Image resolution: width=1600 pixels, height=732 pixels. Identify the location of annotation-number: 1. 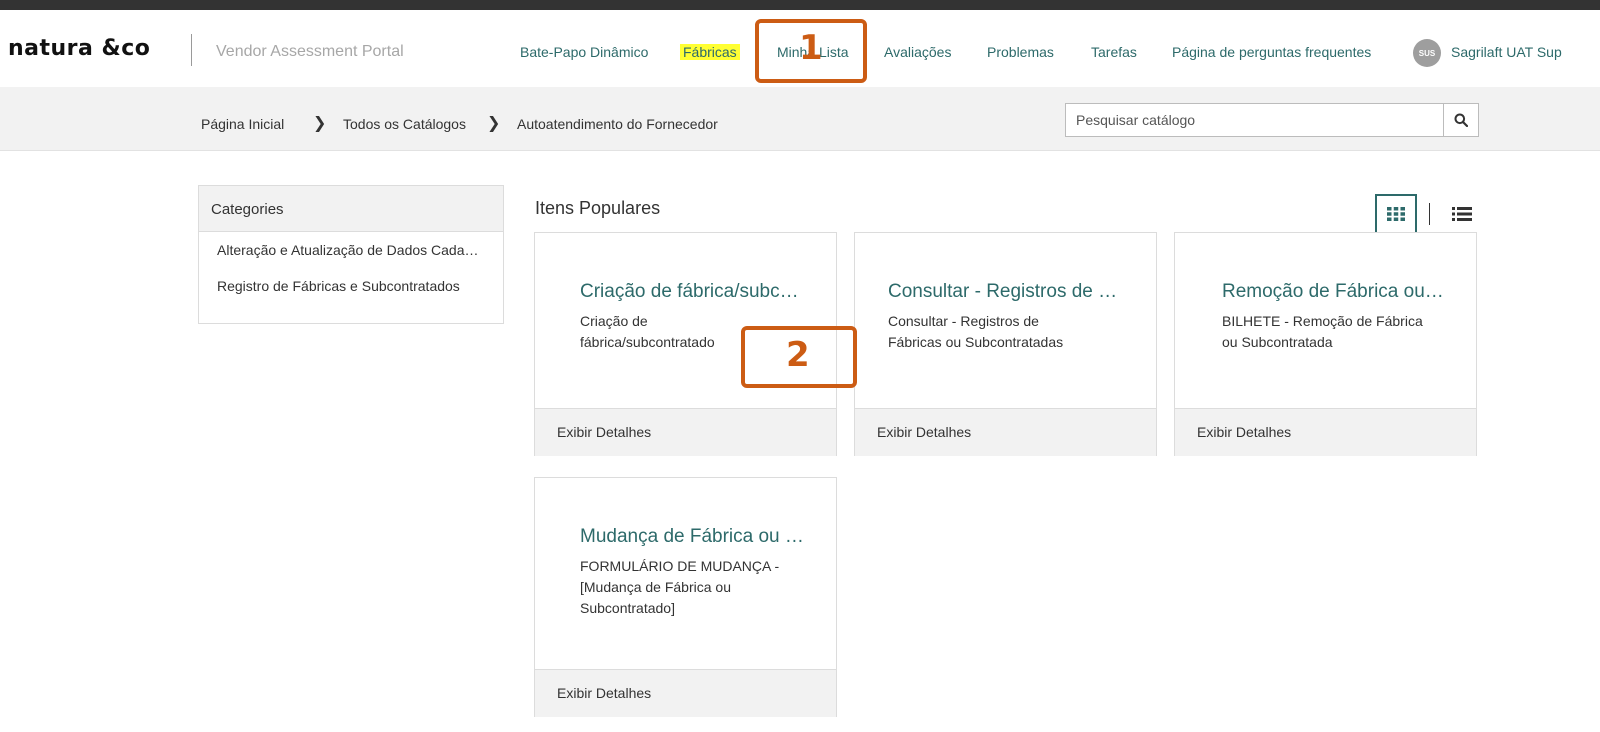
(811, 48).